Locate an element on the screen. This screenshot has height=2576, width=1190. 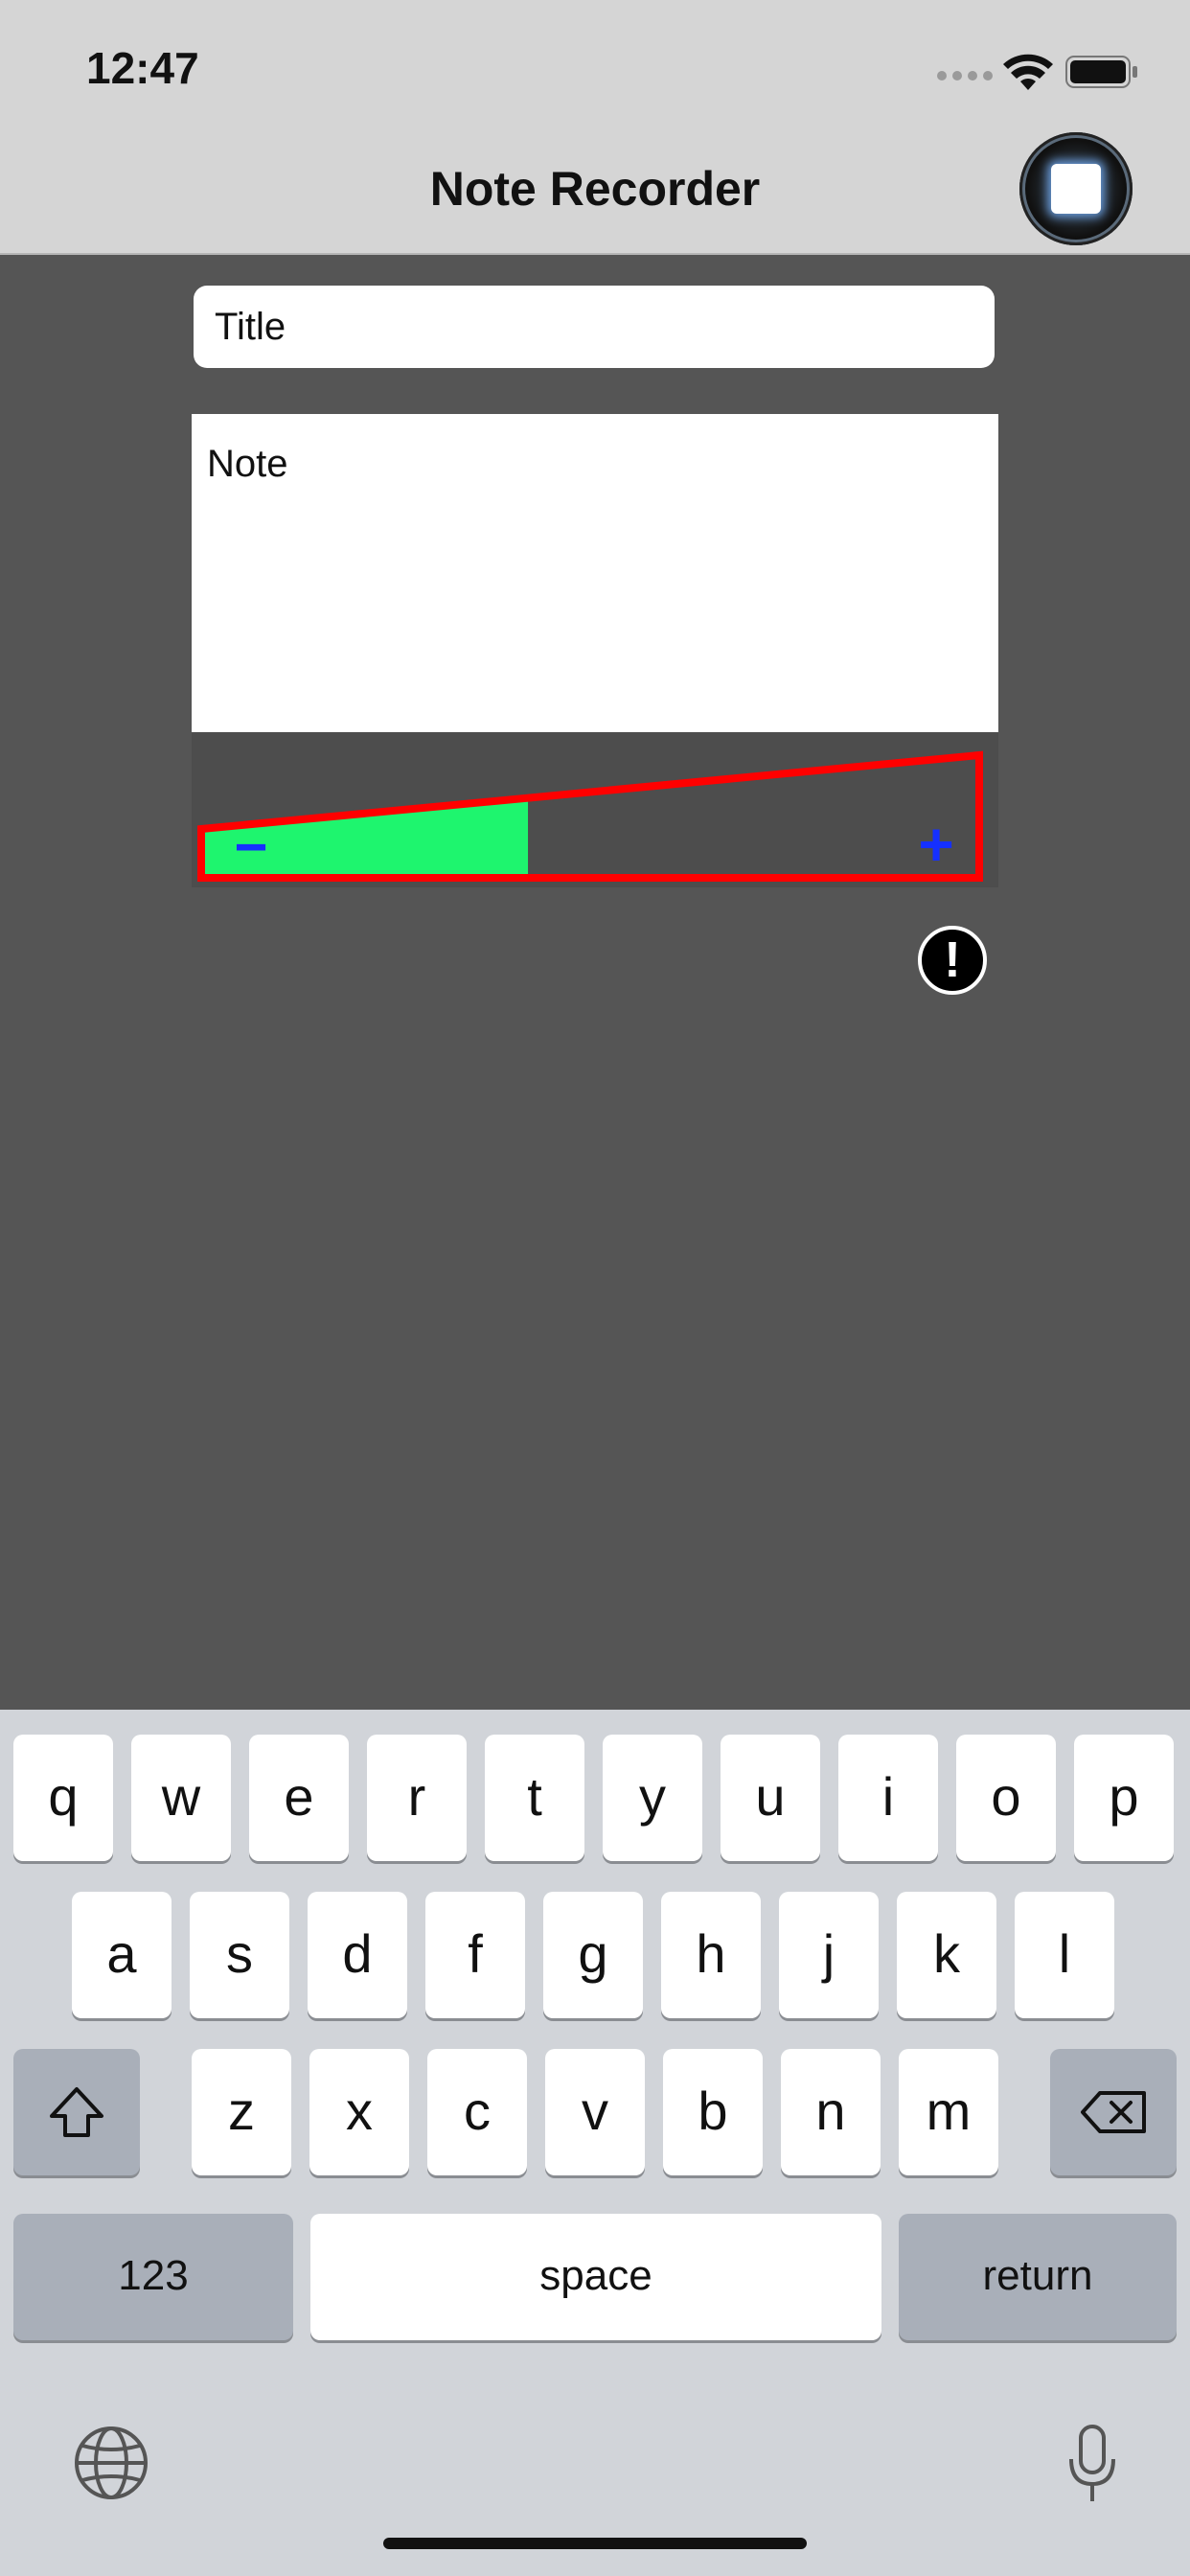
key-s: s is located at coordinates (240, 1955).